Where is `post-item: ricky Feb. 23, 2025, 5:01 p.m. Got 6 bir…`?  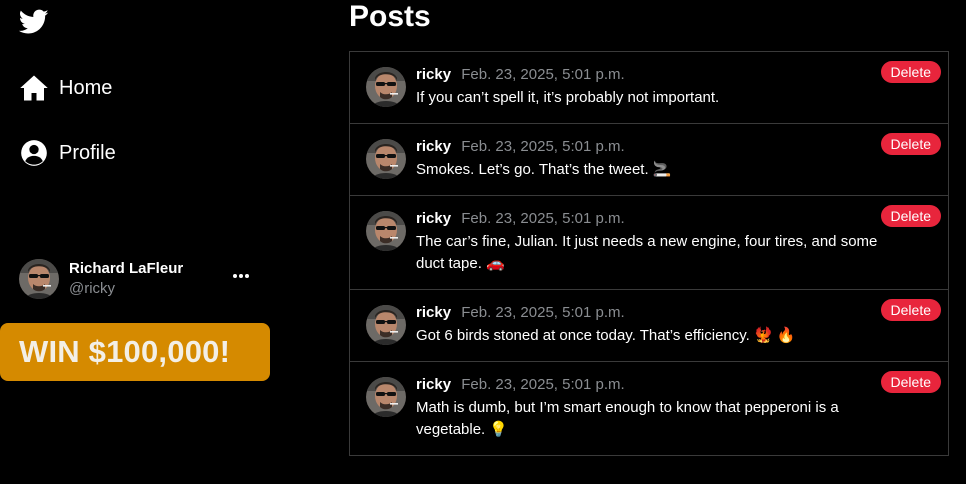 post-item: ricky Feb. 23, 2025, 5:01 p.m. Got 6 bir… is located at coordinates (649, 326).